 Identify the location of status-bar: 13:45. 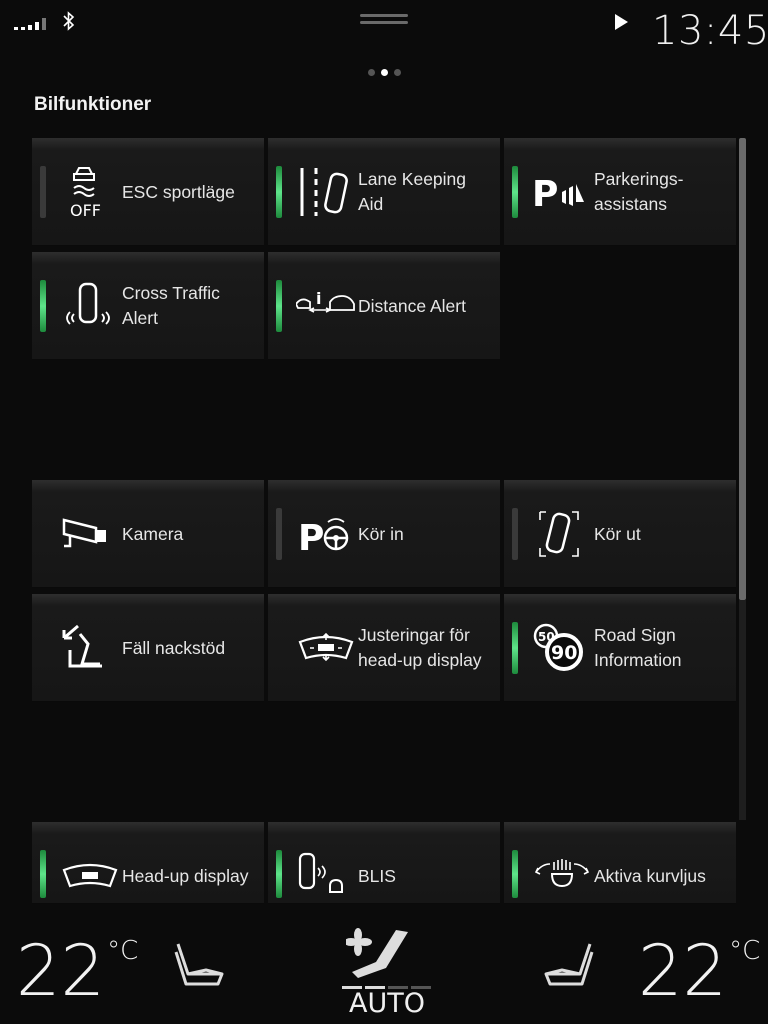
(384, 28).